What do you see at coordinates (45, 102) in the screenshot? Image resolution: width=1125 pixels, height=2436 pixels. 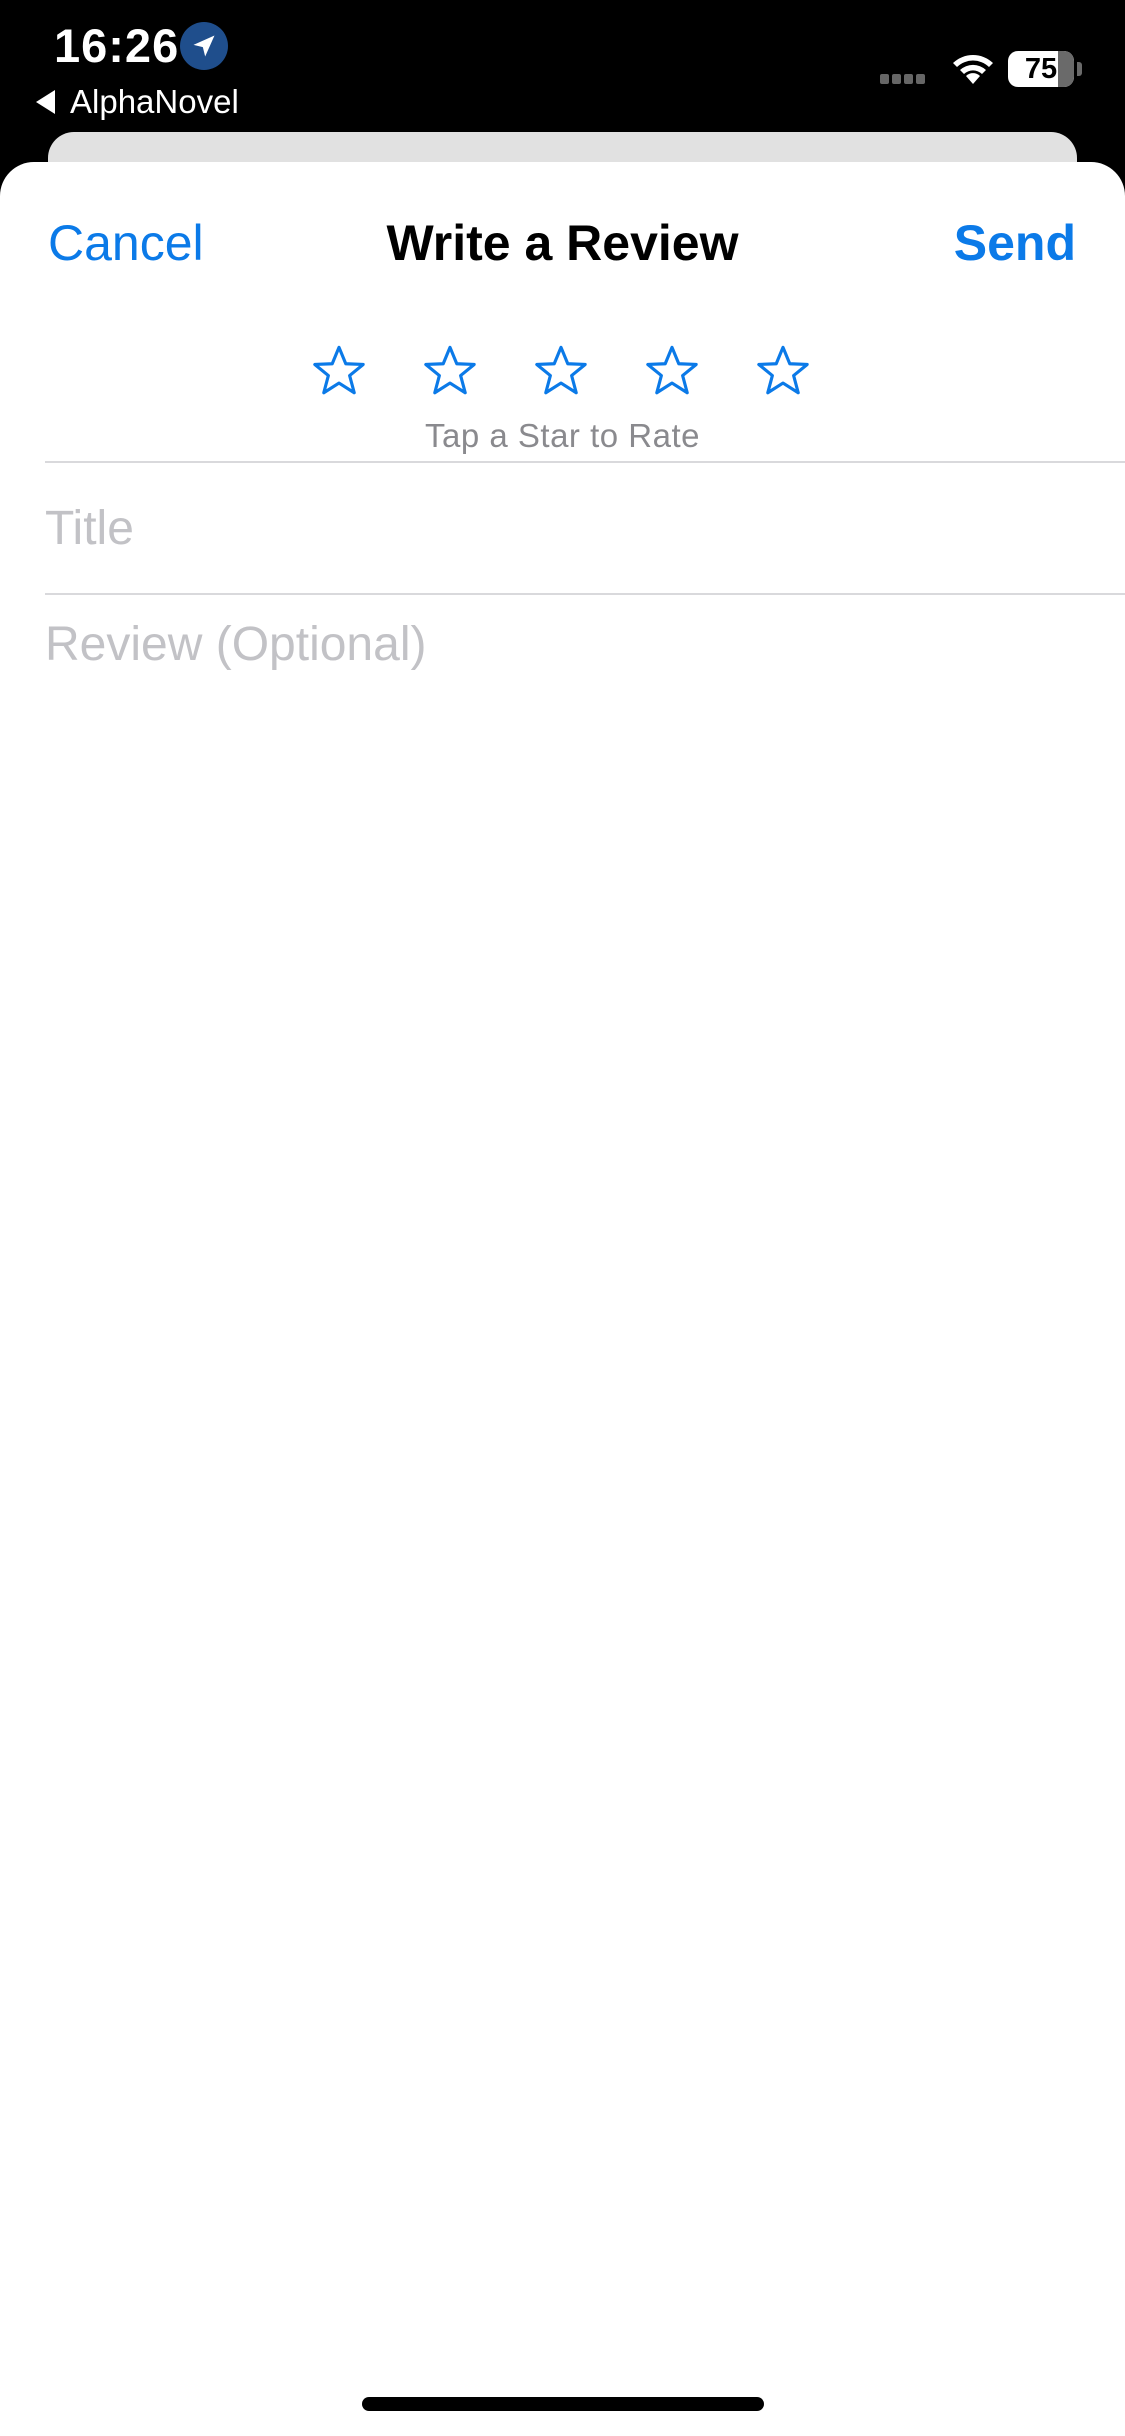 I see `back-triangle-icon` at bounding box center [45, 102].